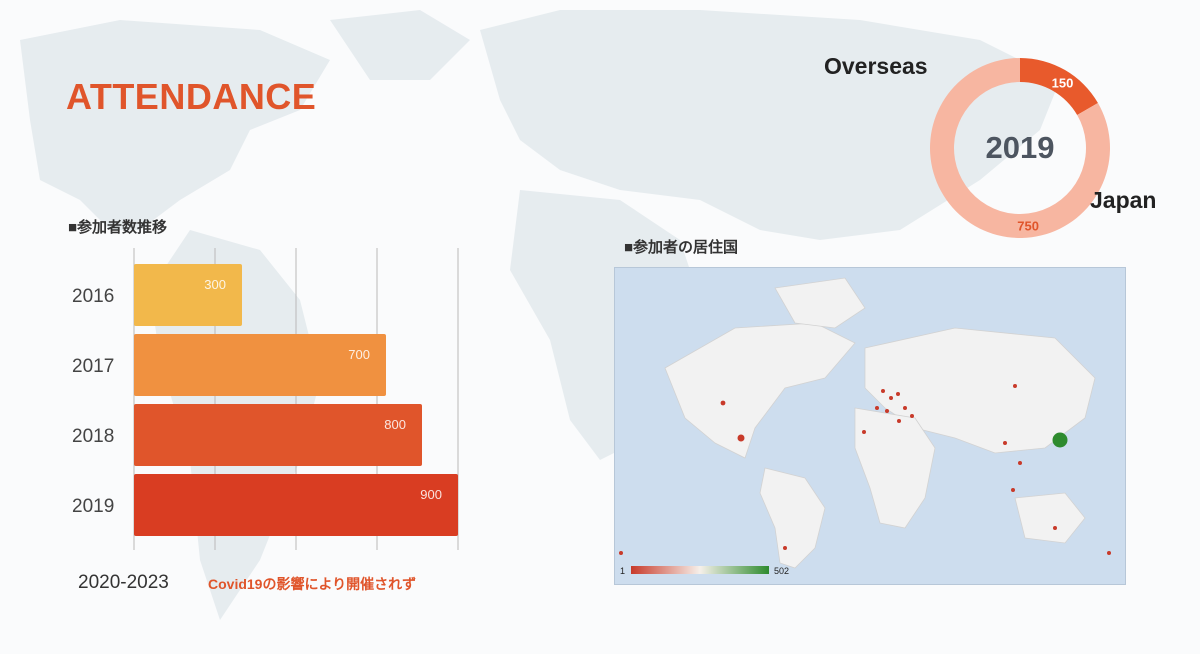  I want to click on attendance-bar-chart: 2016 2017 2018 2019 300 700 800 900, so click(265, 399).